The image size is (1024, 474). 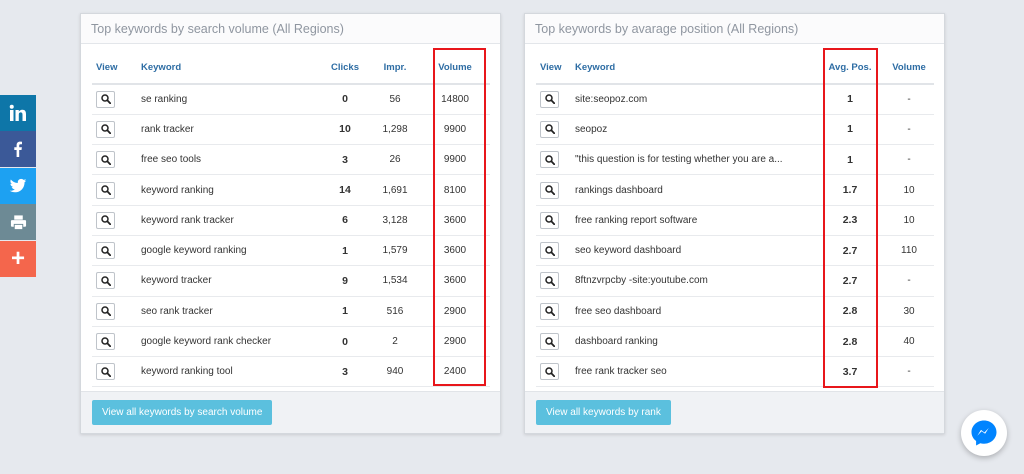 I want to click on keyword-cell: free rank tracker seo, so click(x=693, y=372).